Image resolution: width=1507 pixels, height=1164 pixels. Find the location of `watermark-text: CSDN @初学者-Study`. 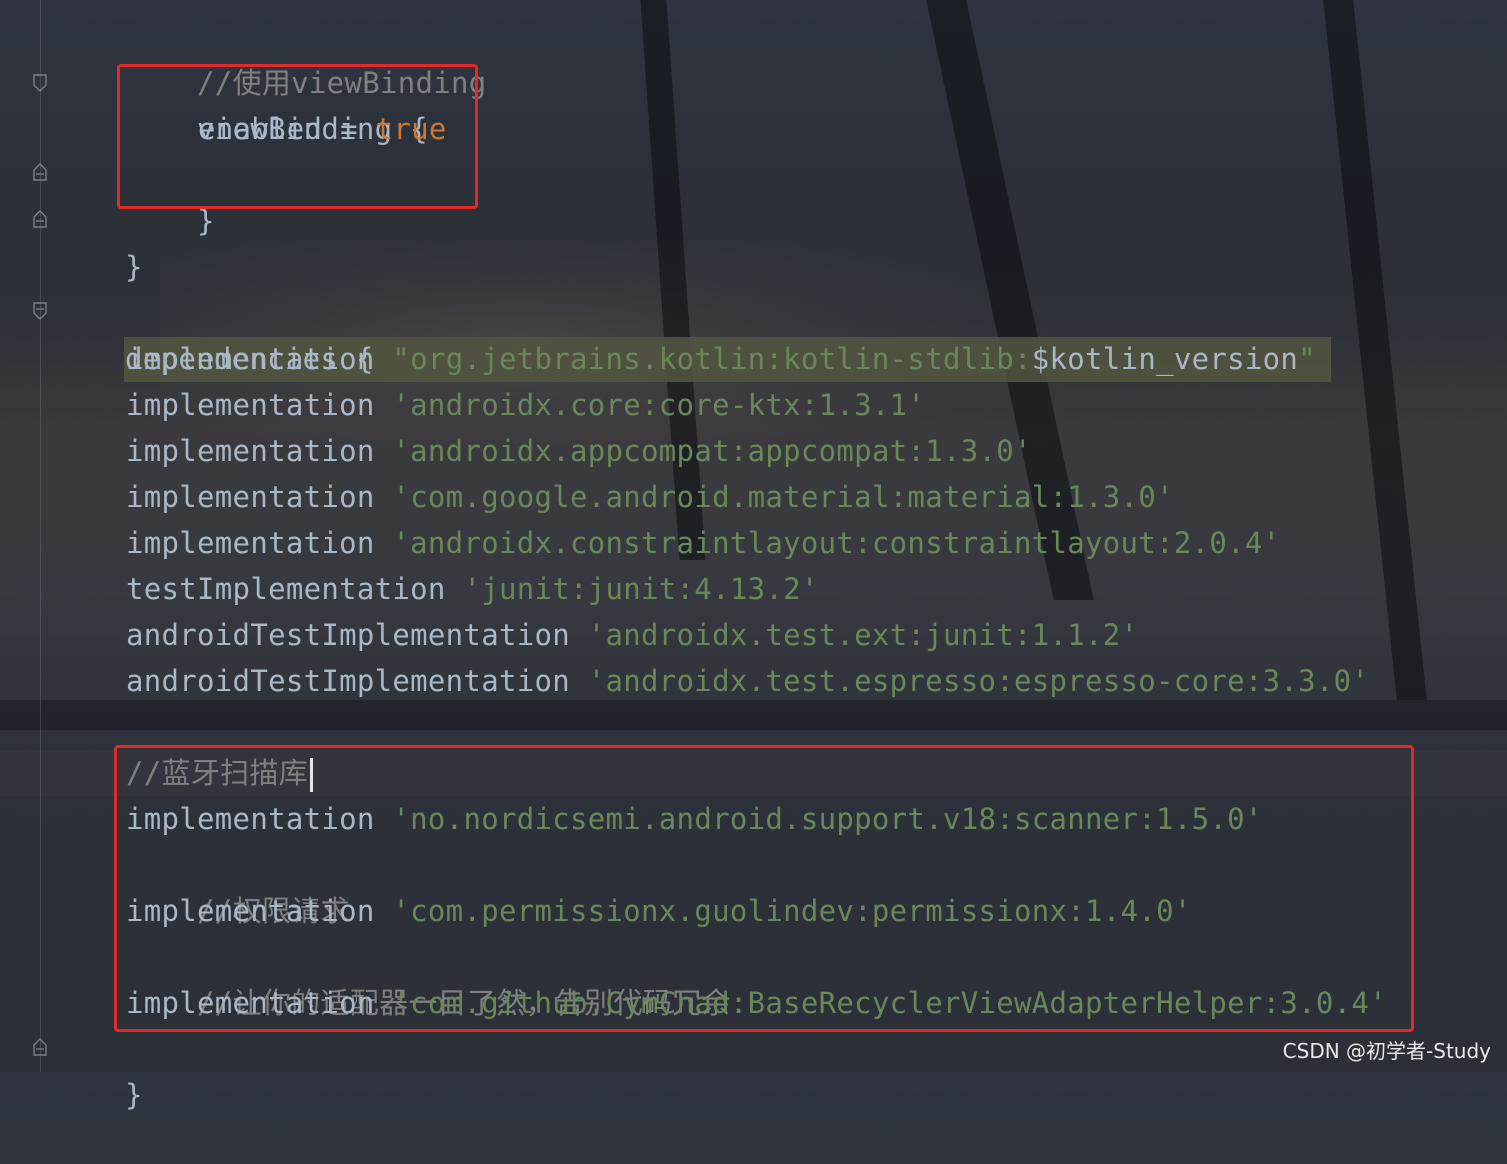

watermark-text: CSDN @初学者-Study is located at coordinates (1386, 1051).